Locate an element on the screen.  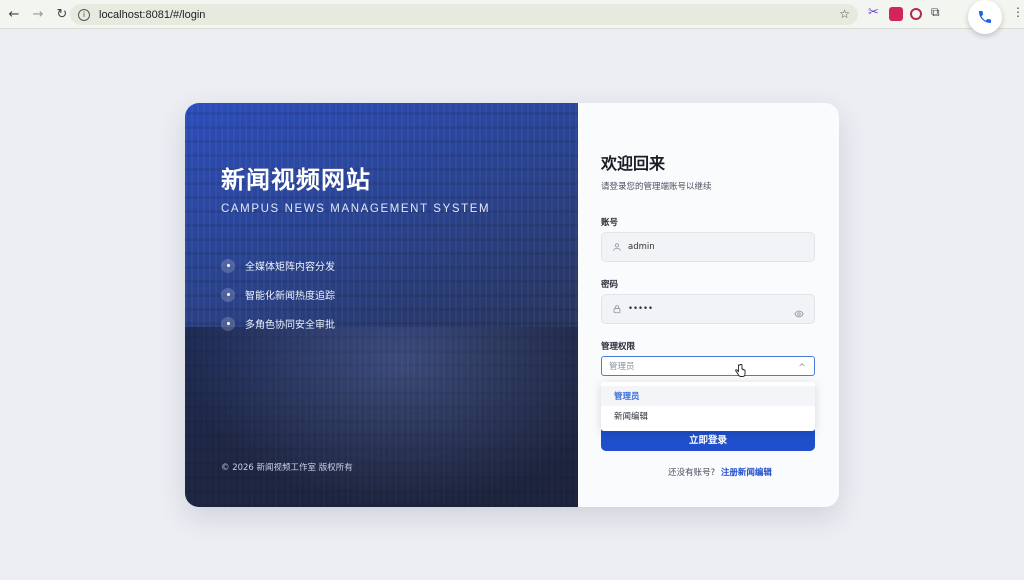
forward-arrow-icon: → is located at coordinates (38, 14).